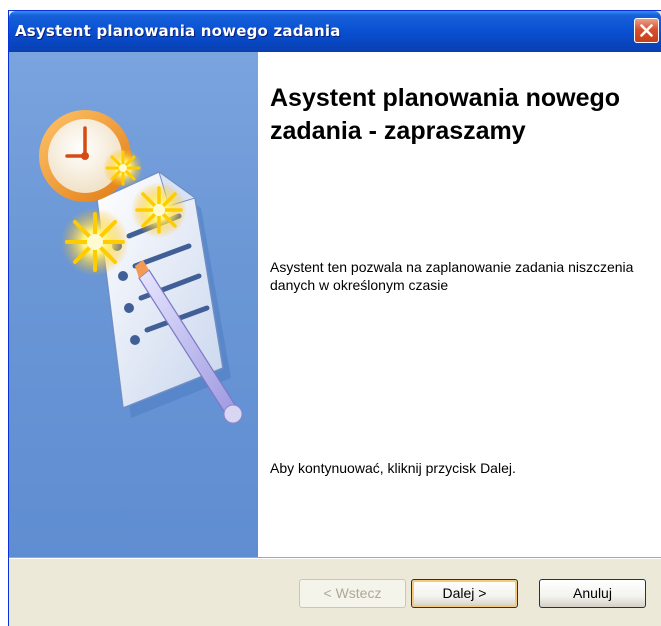 This screenshot has width=661, height=626. What do you see at coordinates (335, 558) in the screenshot?
I see `footer-divider` at bounding box center [335, 558].